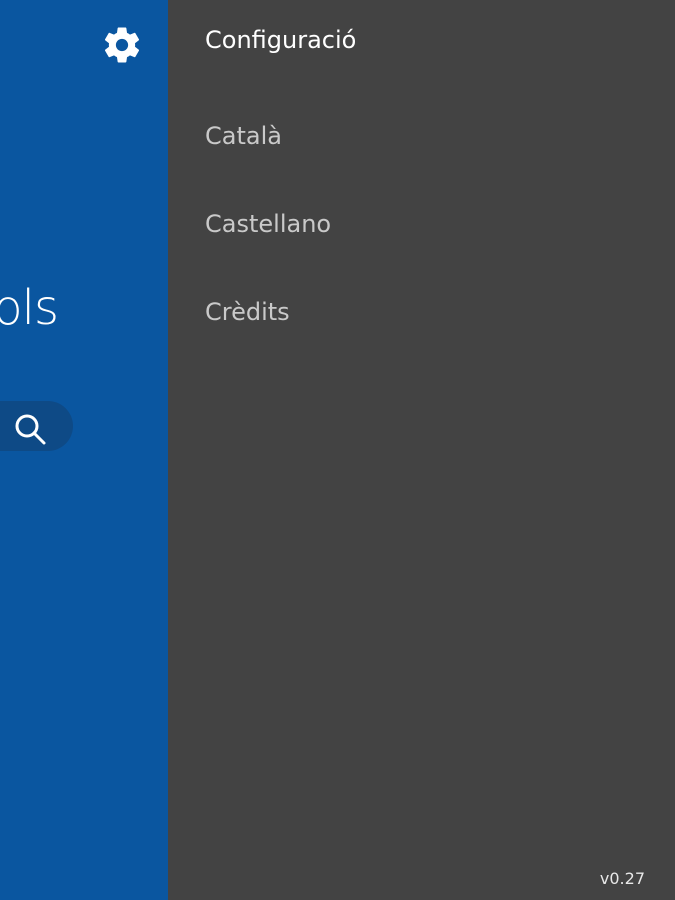  What do you see at coordinates (30, 429) in the screenshot?
I see `search-icon` at bounding box center [30, 429].